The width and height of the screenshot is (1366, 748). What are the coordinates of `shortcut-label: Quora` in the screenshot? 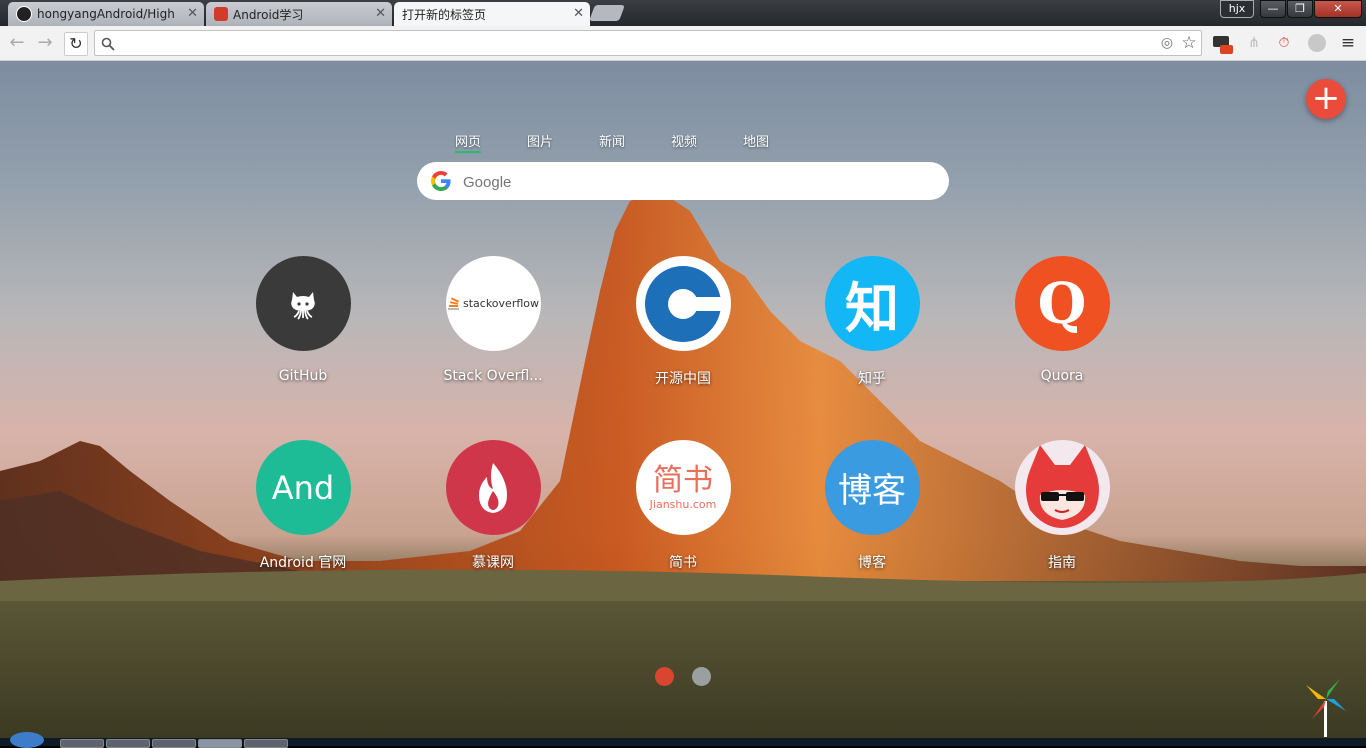 It's located at (1062, 376).